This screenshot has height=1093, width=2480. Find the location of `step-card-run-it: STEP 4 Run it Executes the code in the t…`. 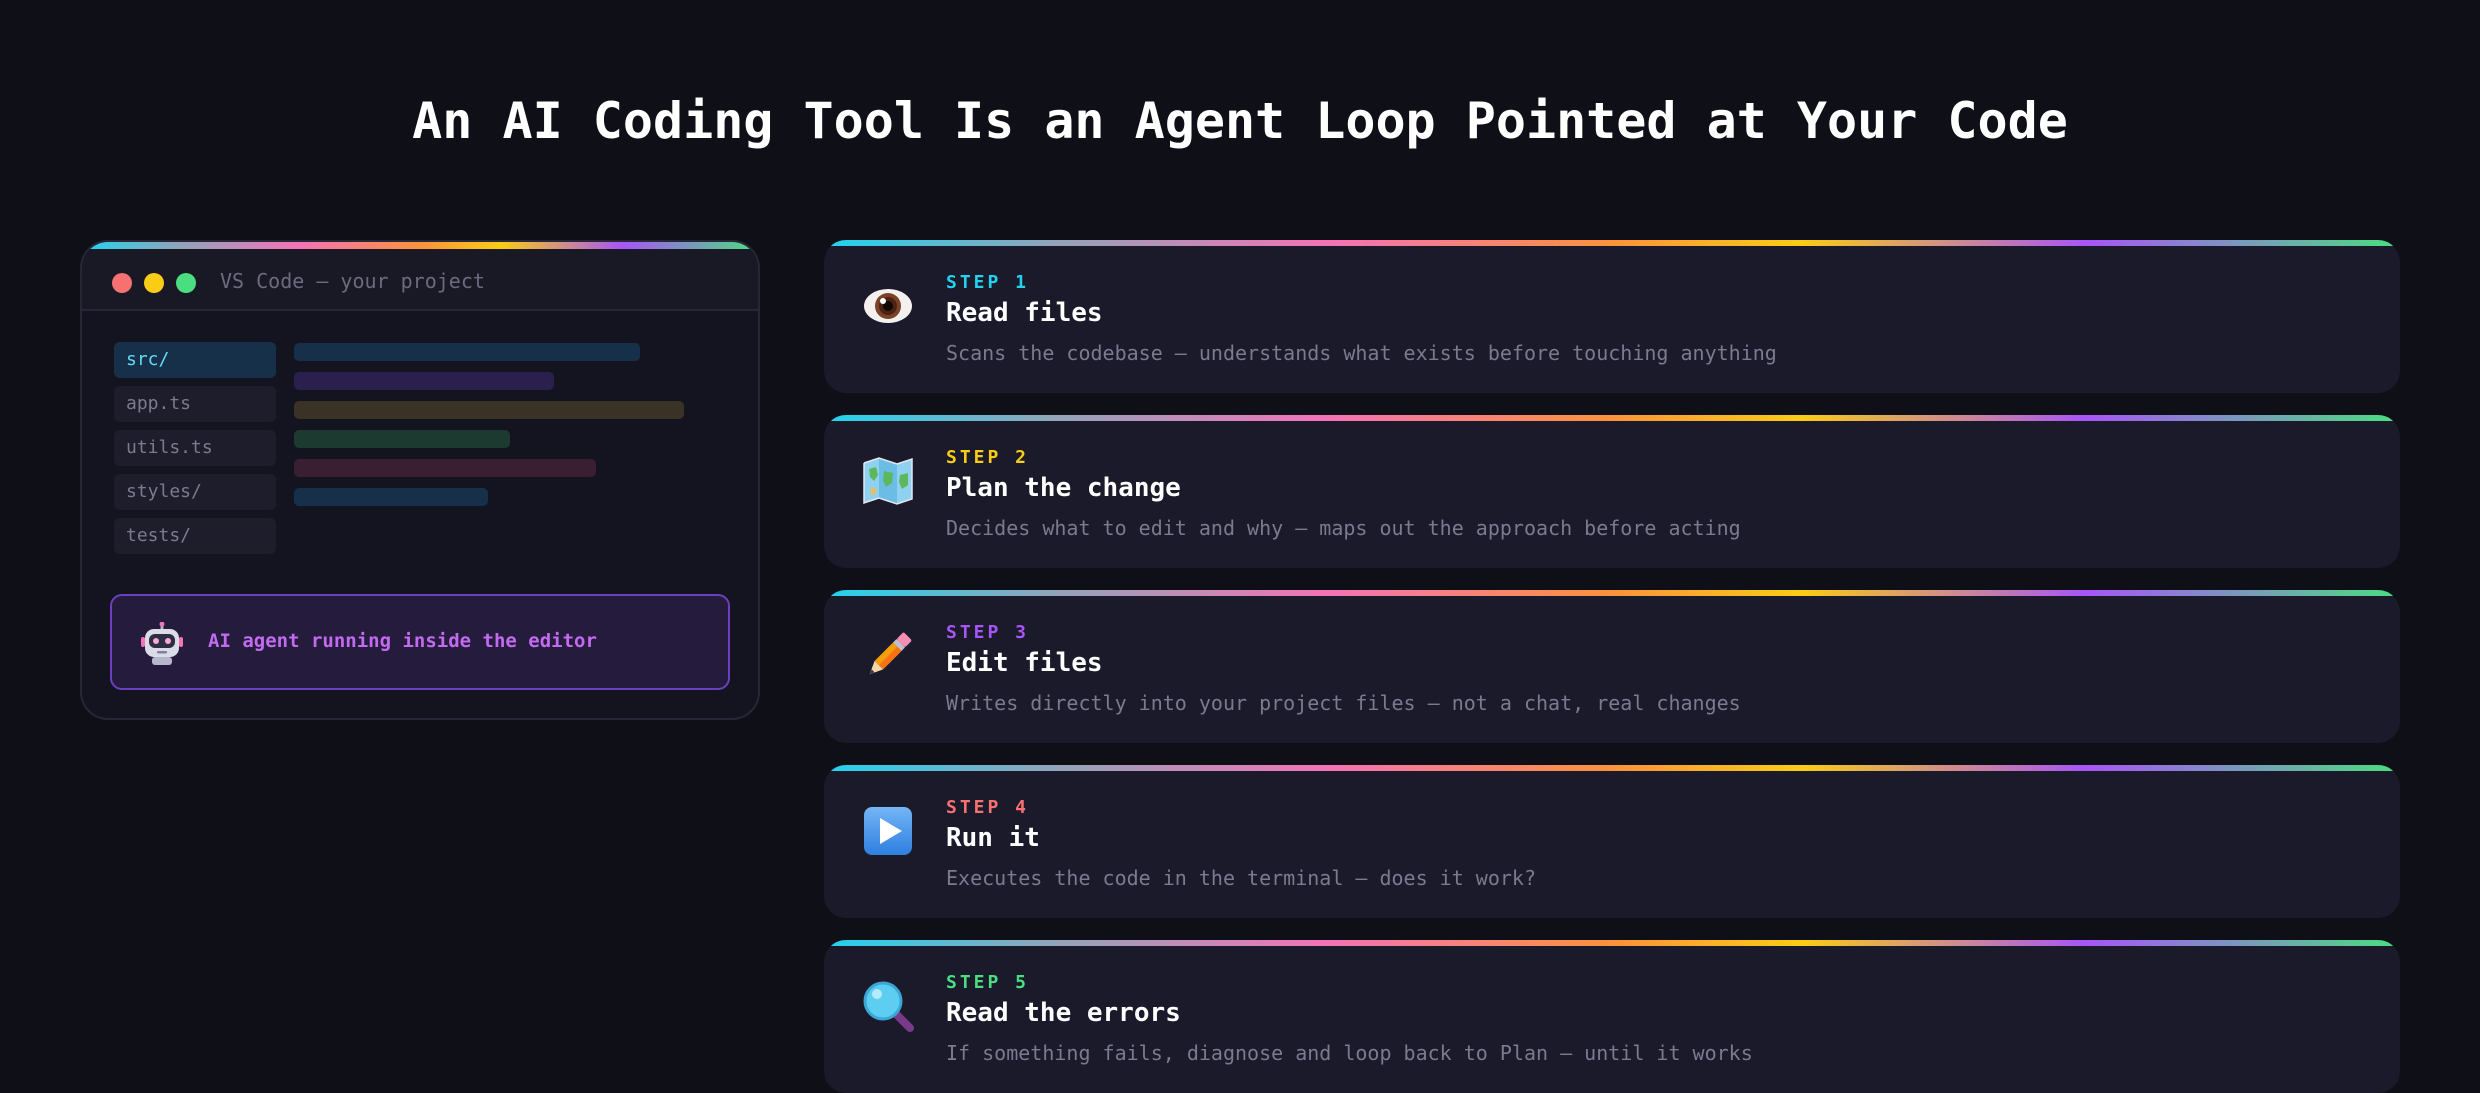

step-card-run-it: STEP 4 Run it Executes the code in the t… is located at coordinates (1612, 841).